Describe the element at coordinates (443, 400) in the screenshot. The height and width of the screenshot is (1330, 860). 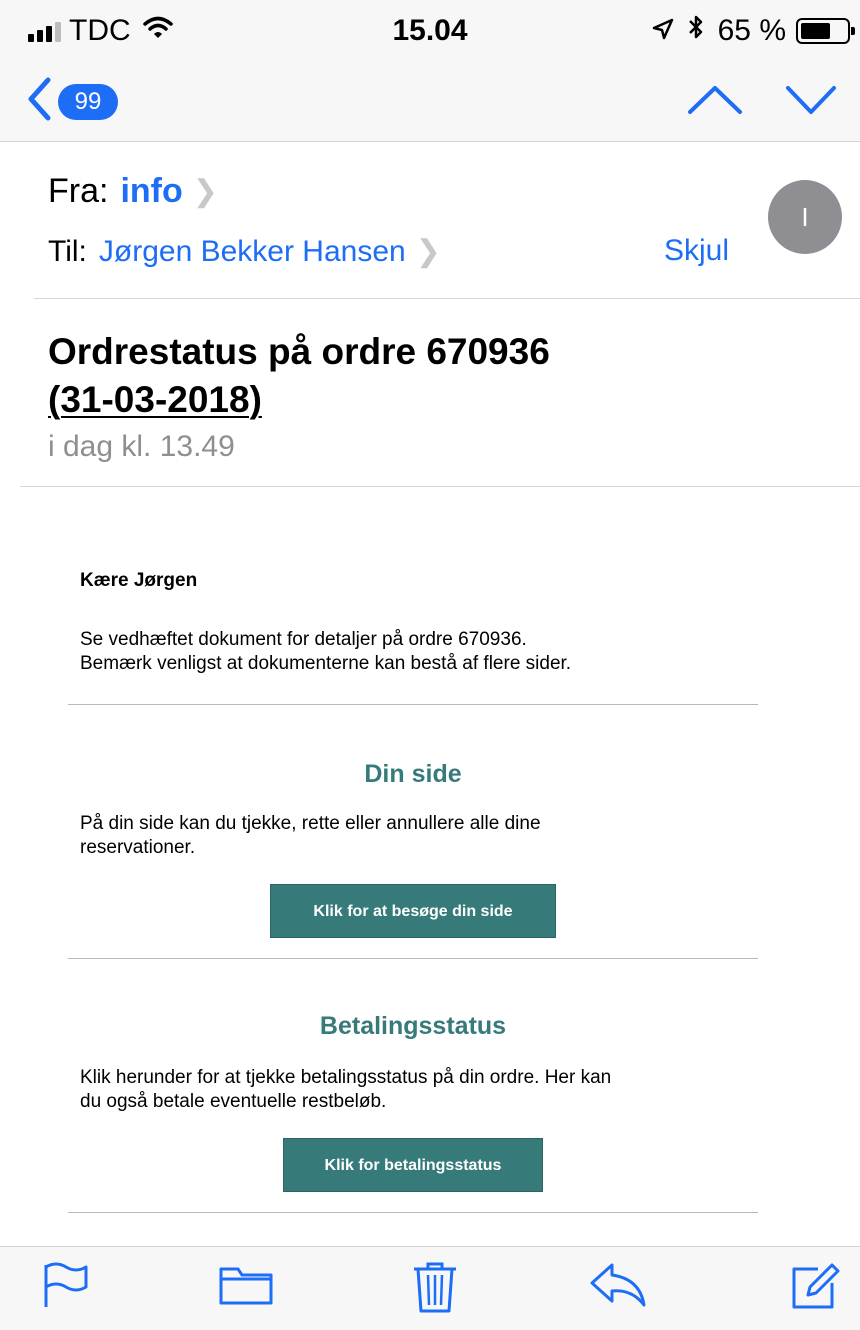
I see `subject-date-link: (31-03-2018)` at that location.